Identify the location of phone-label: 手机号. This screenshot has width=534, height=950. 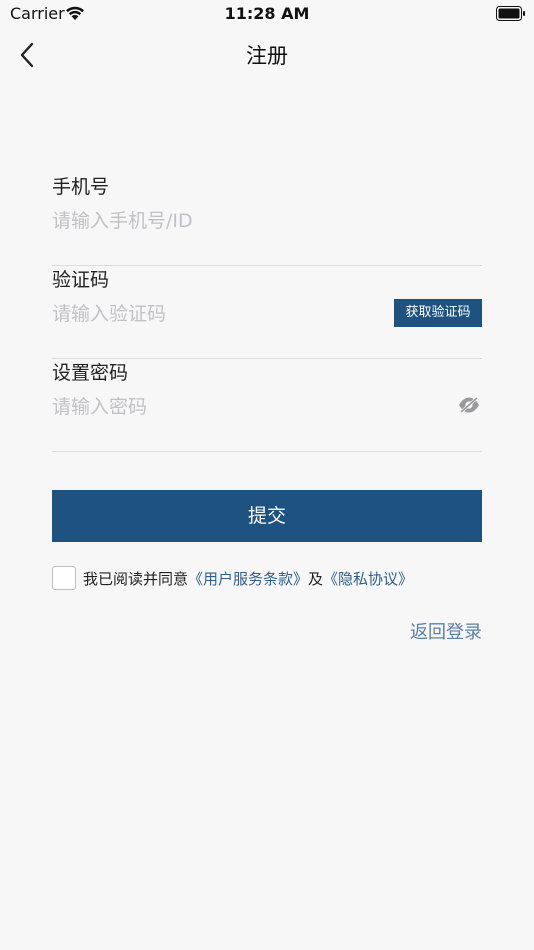
(81, 187).